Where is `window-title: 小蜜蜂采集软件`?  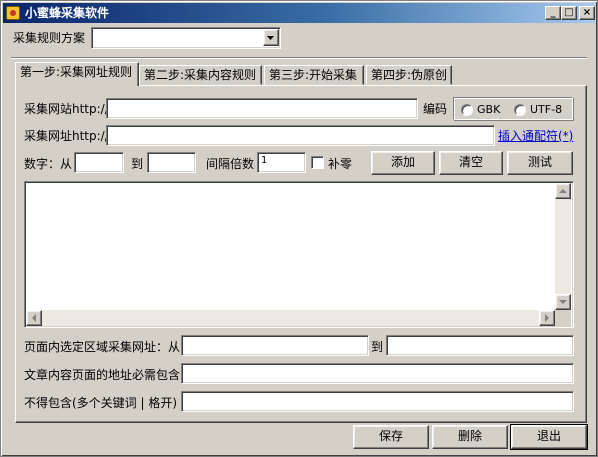
window-title: 小蜜蜂采集软件 is located at coordinates (67, 13).